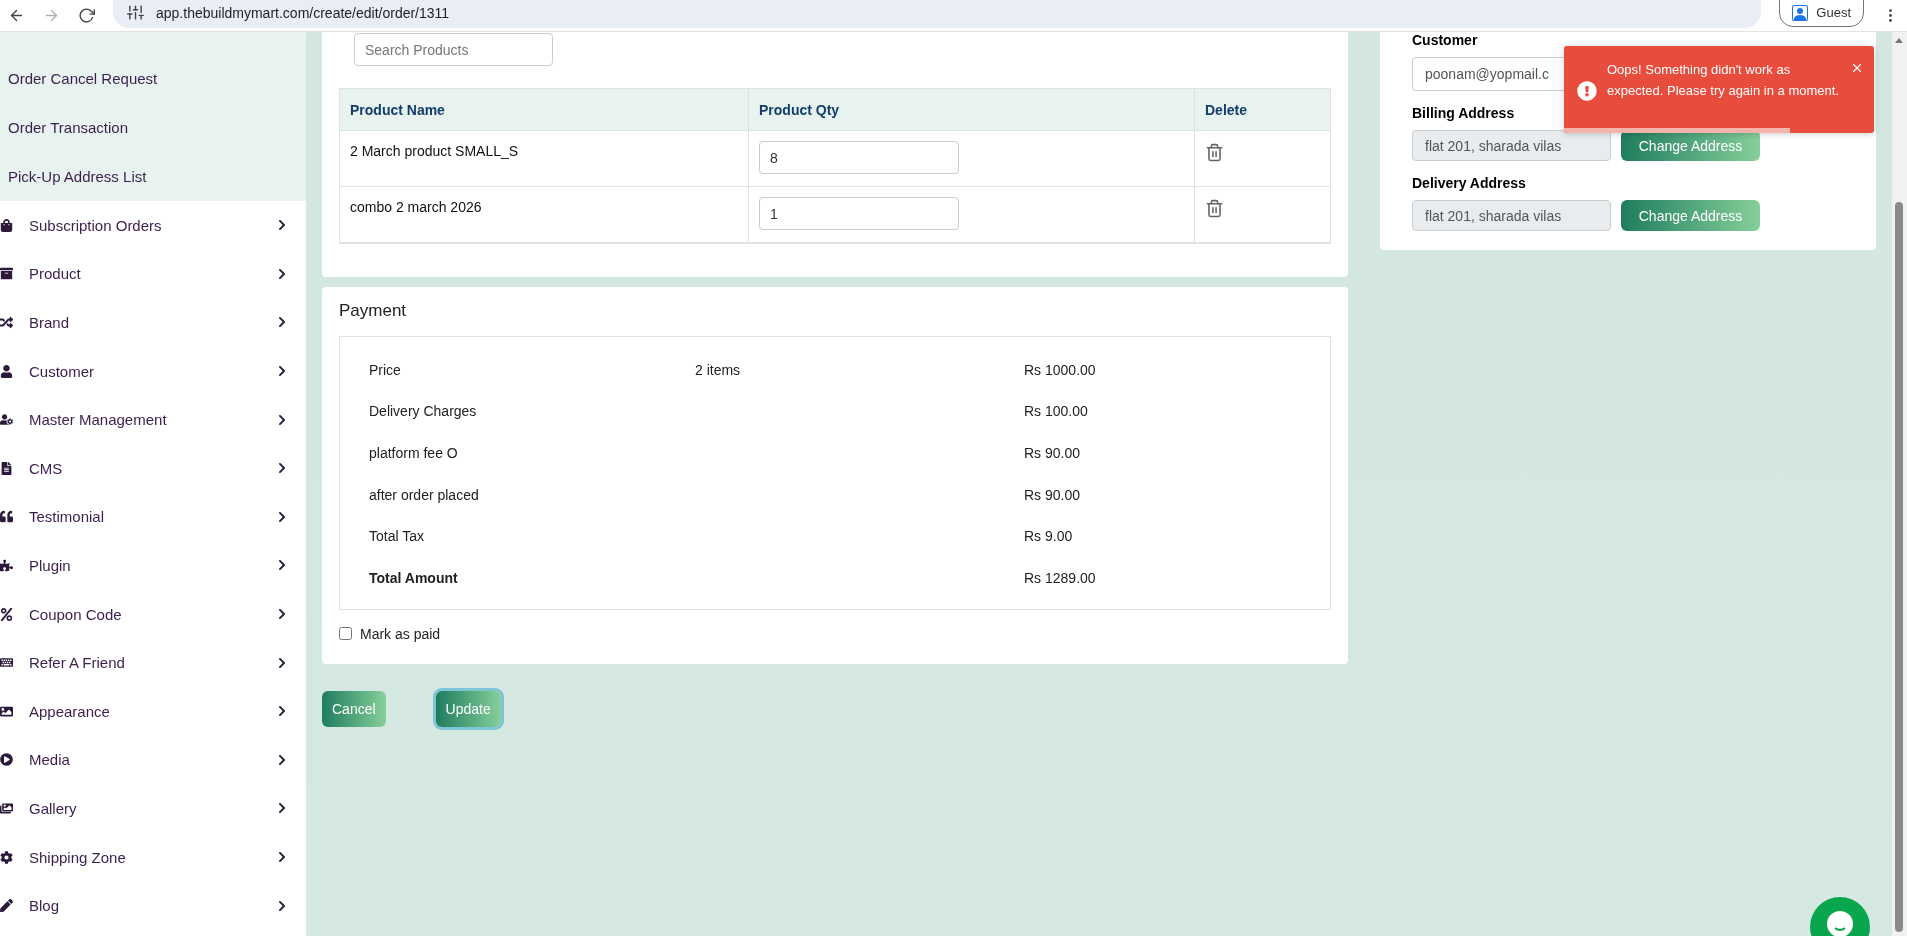 Image resolution: width=1907 pixels, height=936 pixels. What do you see at coordinates (153, 711) in the screenshot?
I see `sidebar-item: Appearance` at bounding box center [153, 711].